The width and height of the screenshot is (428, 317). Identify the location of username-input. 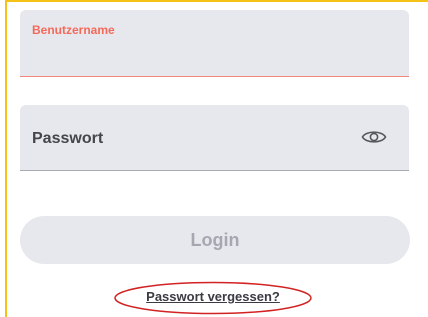
(214, 57).